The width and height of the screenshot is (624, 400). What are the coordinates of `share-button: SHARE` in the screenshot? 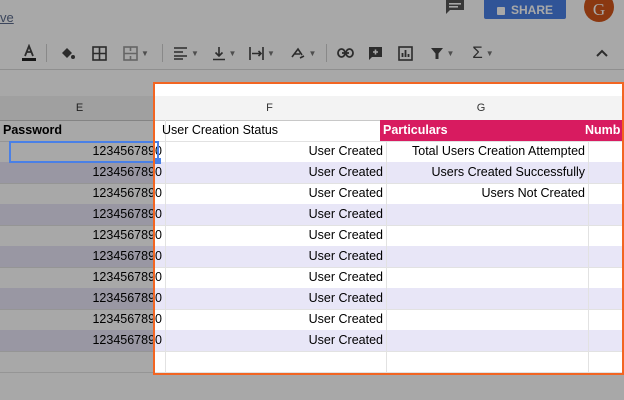 It's located at (525, 9).